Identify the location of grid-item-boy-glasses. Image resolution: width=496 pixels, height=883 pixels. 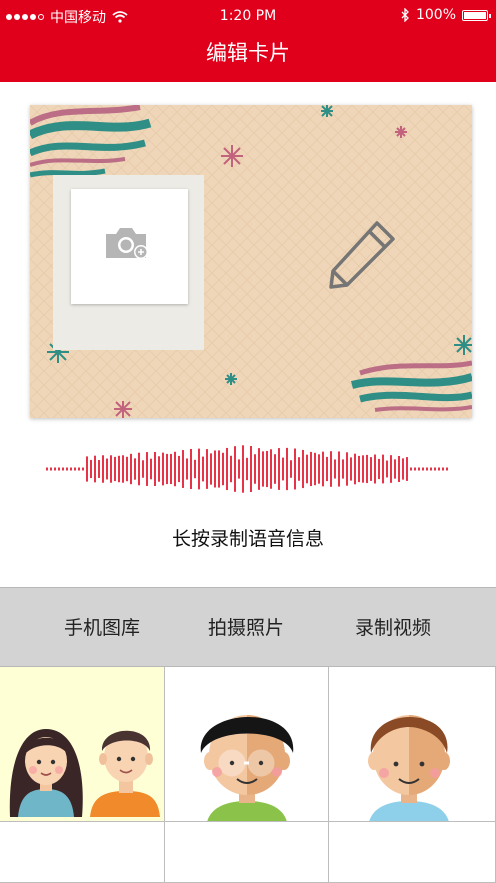
(247, 744).